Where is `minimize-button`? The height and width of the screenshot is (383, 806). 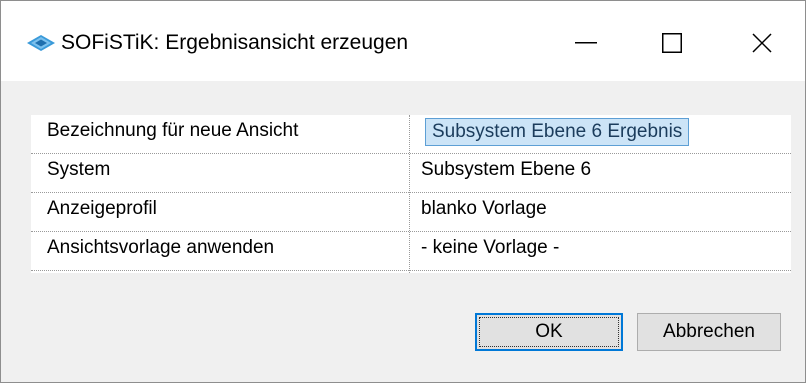 minimize-button is located at coordinates (586, 43).